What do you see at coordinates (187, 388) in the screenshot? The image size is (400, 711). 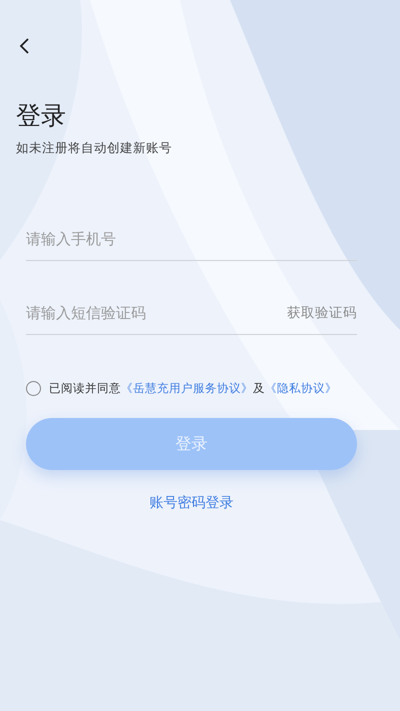 I see `terms-link: 《岳慧充用户服务协议》` at bounding box center [187, 388].